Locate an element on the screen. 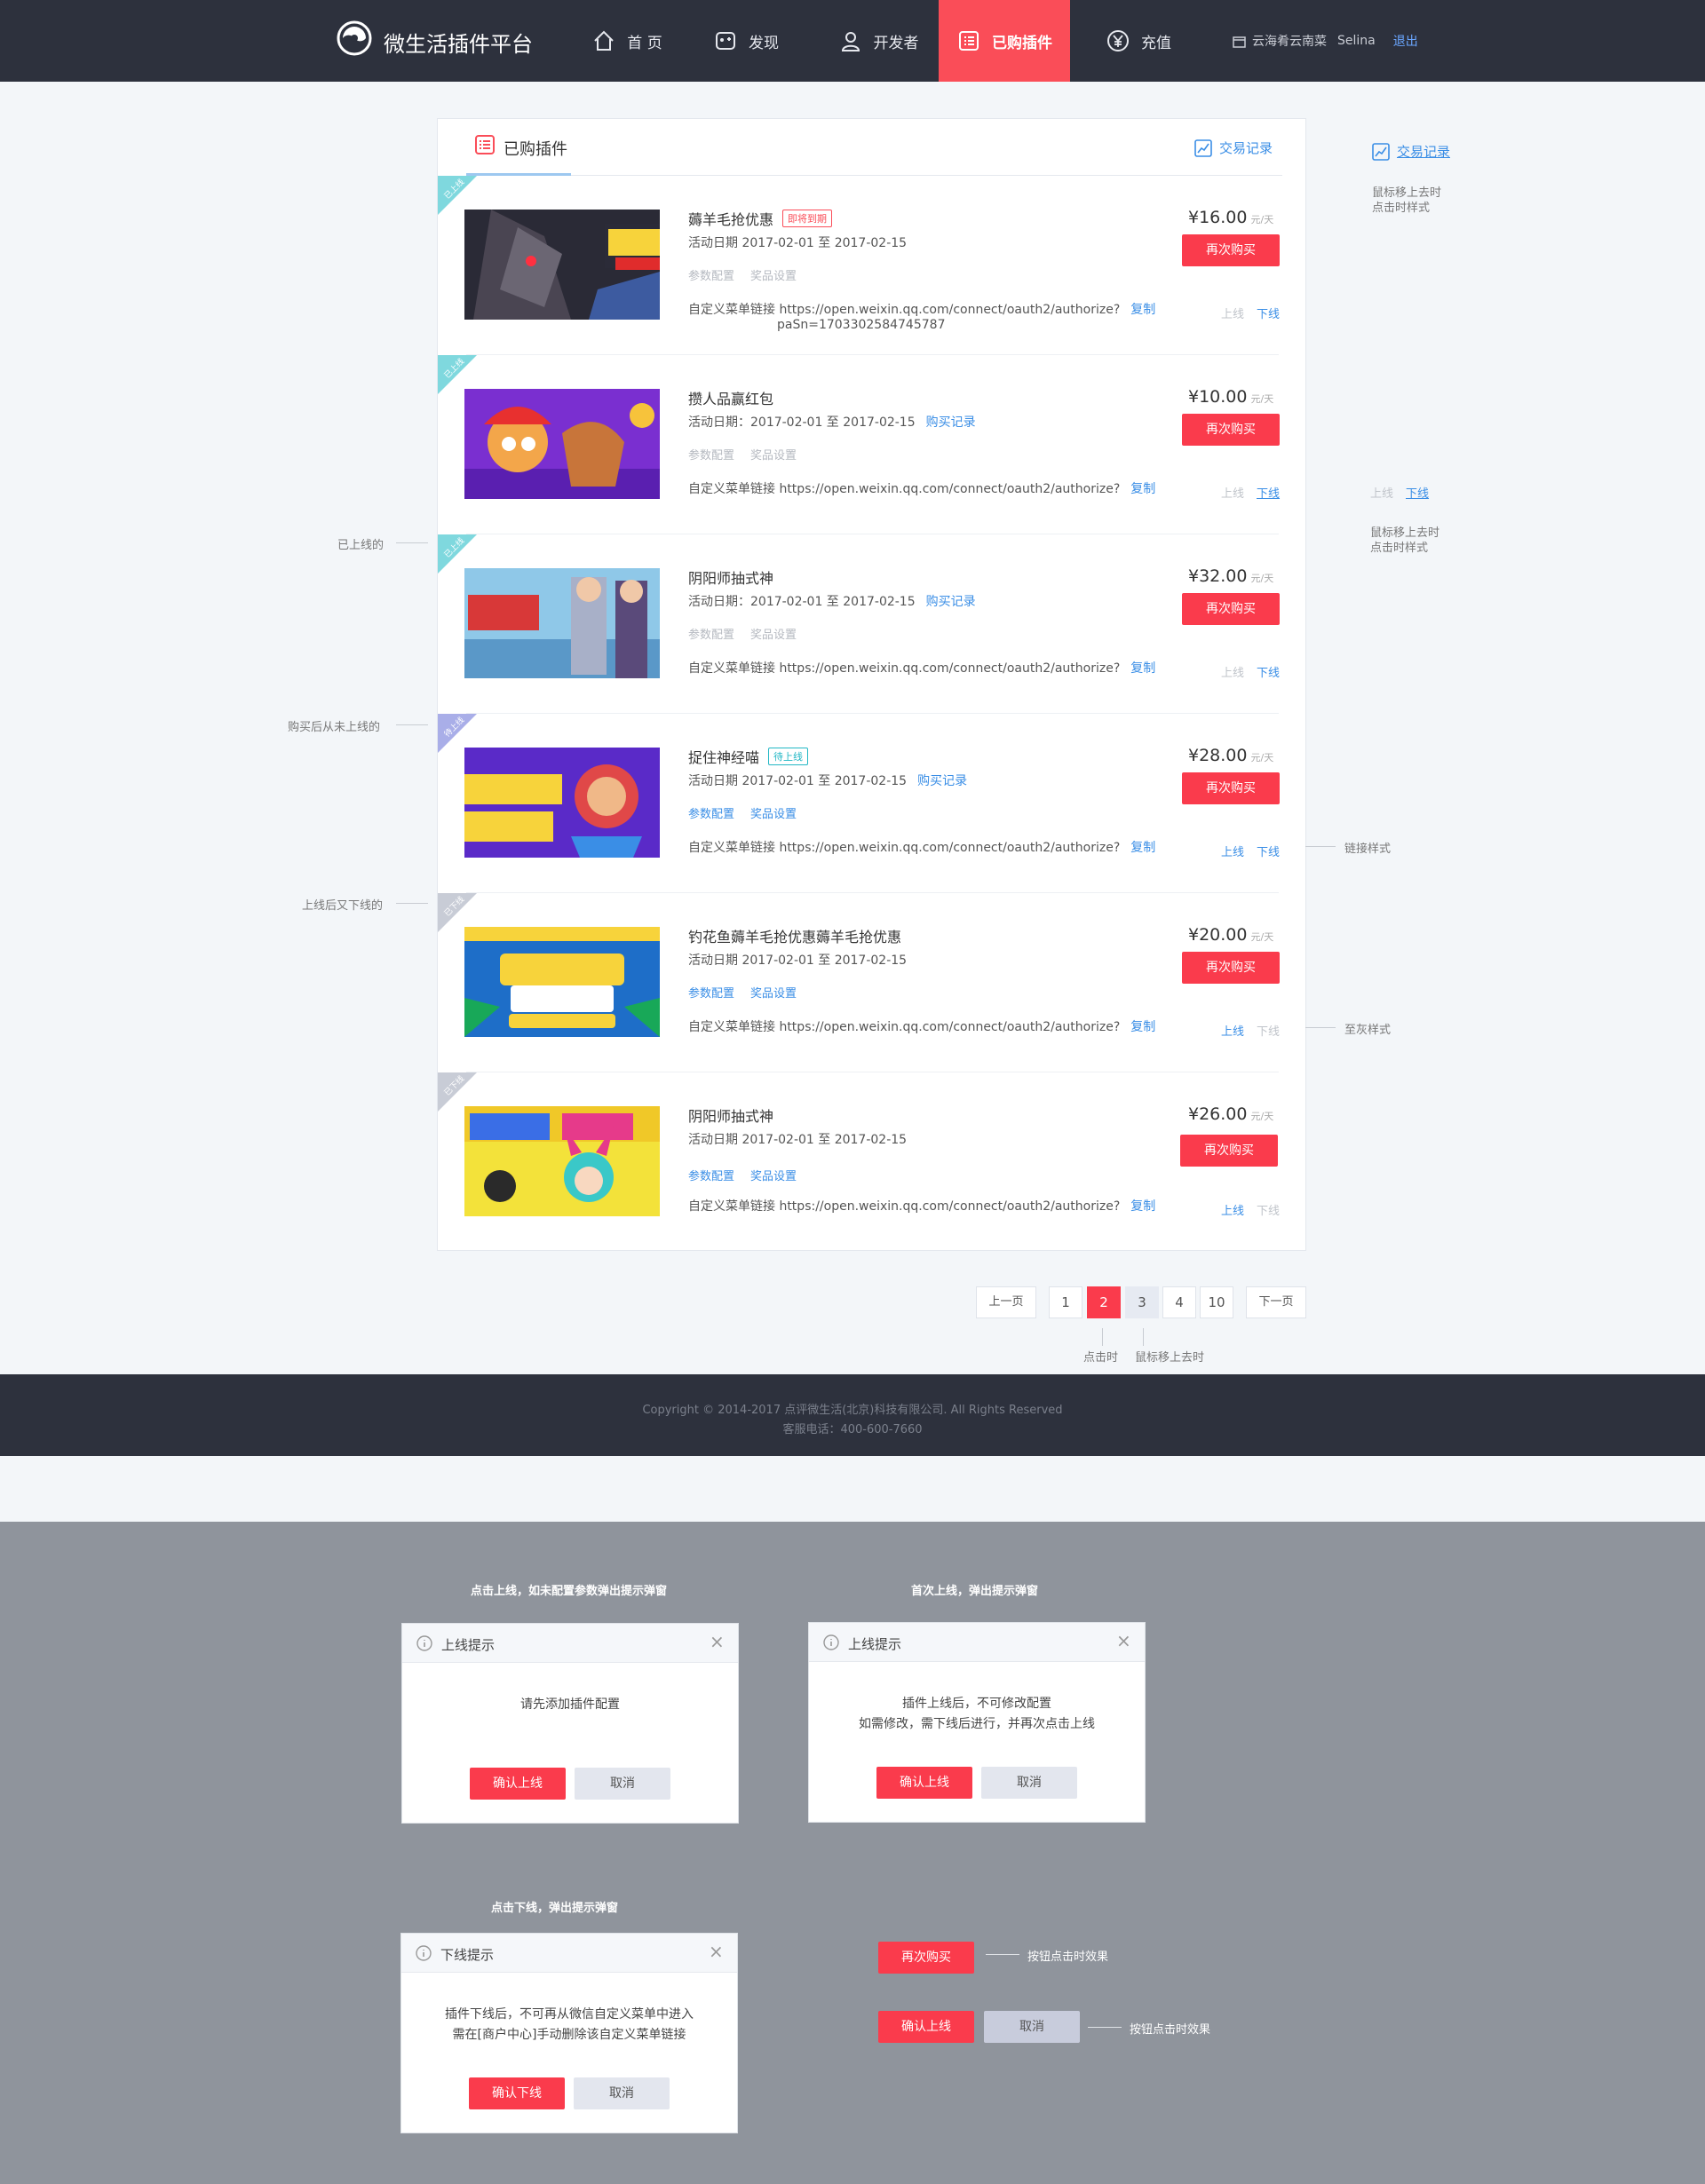 Image resolution: width=1705 pixels, height=2184 pixels. plugin-name-text: 薅羊毛抢优惠 is located at coordinates (731, 219).